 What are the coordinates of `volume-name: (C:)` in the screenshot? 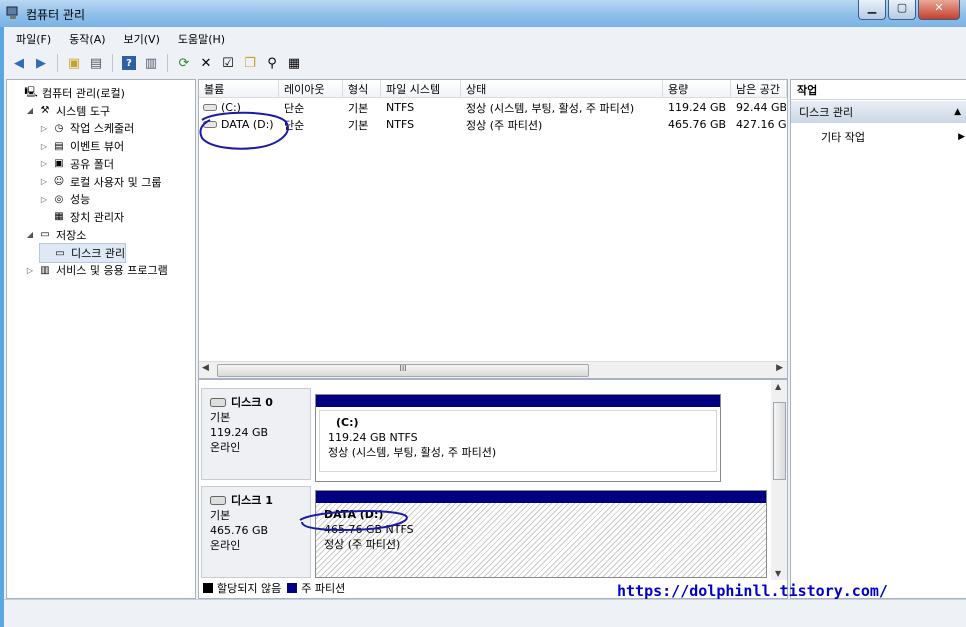 It's located at (231, 107).